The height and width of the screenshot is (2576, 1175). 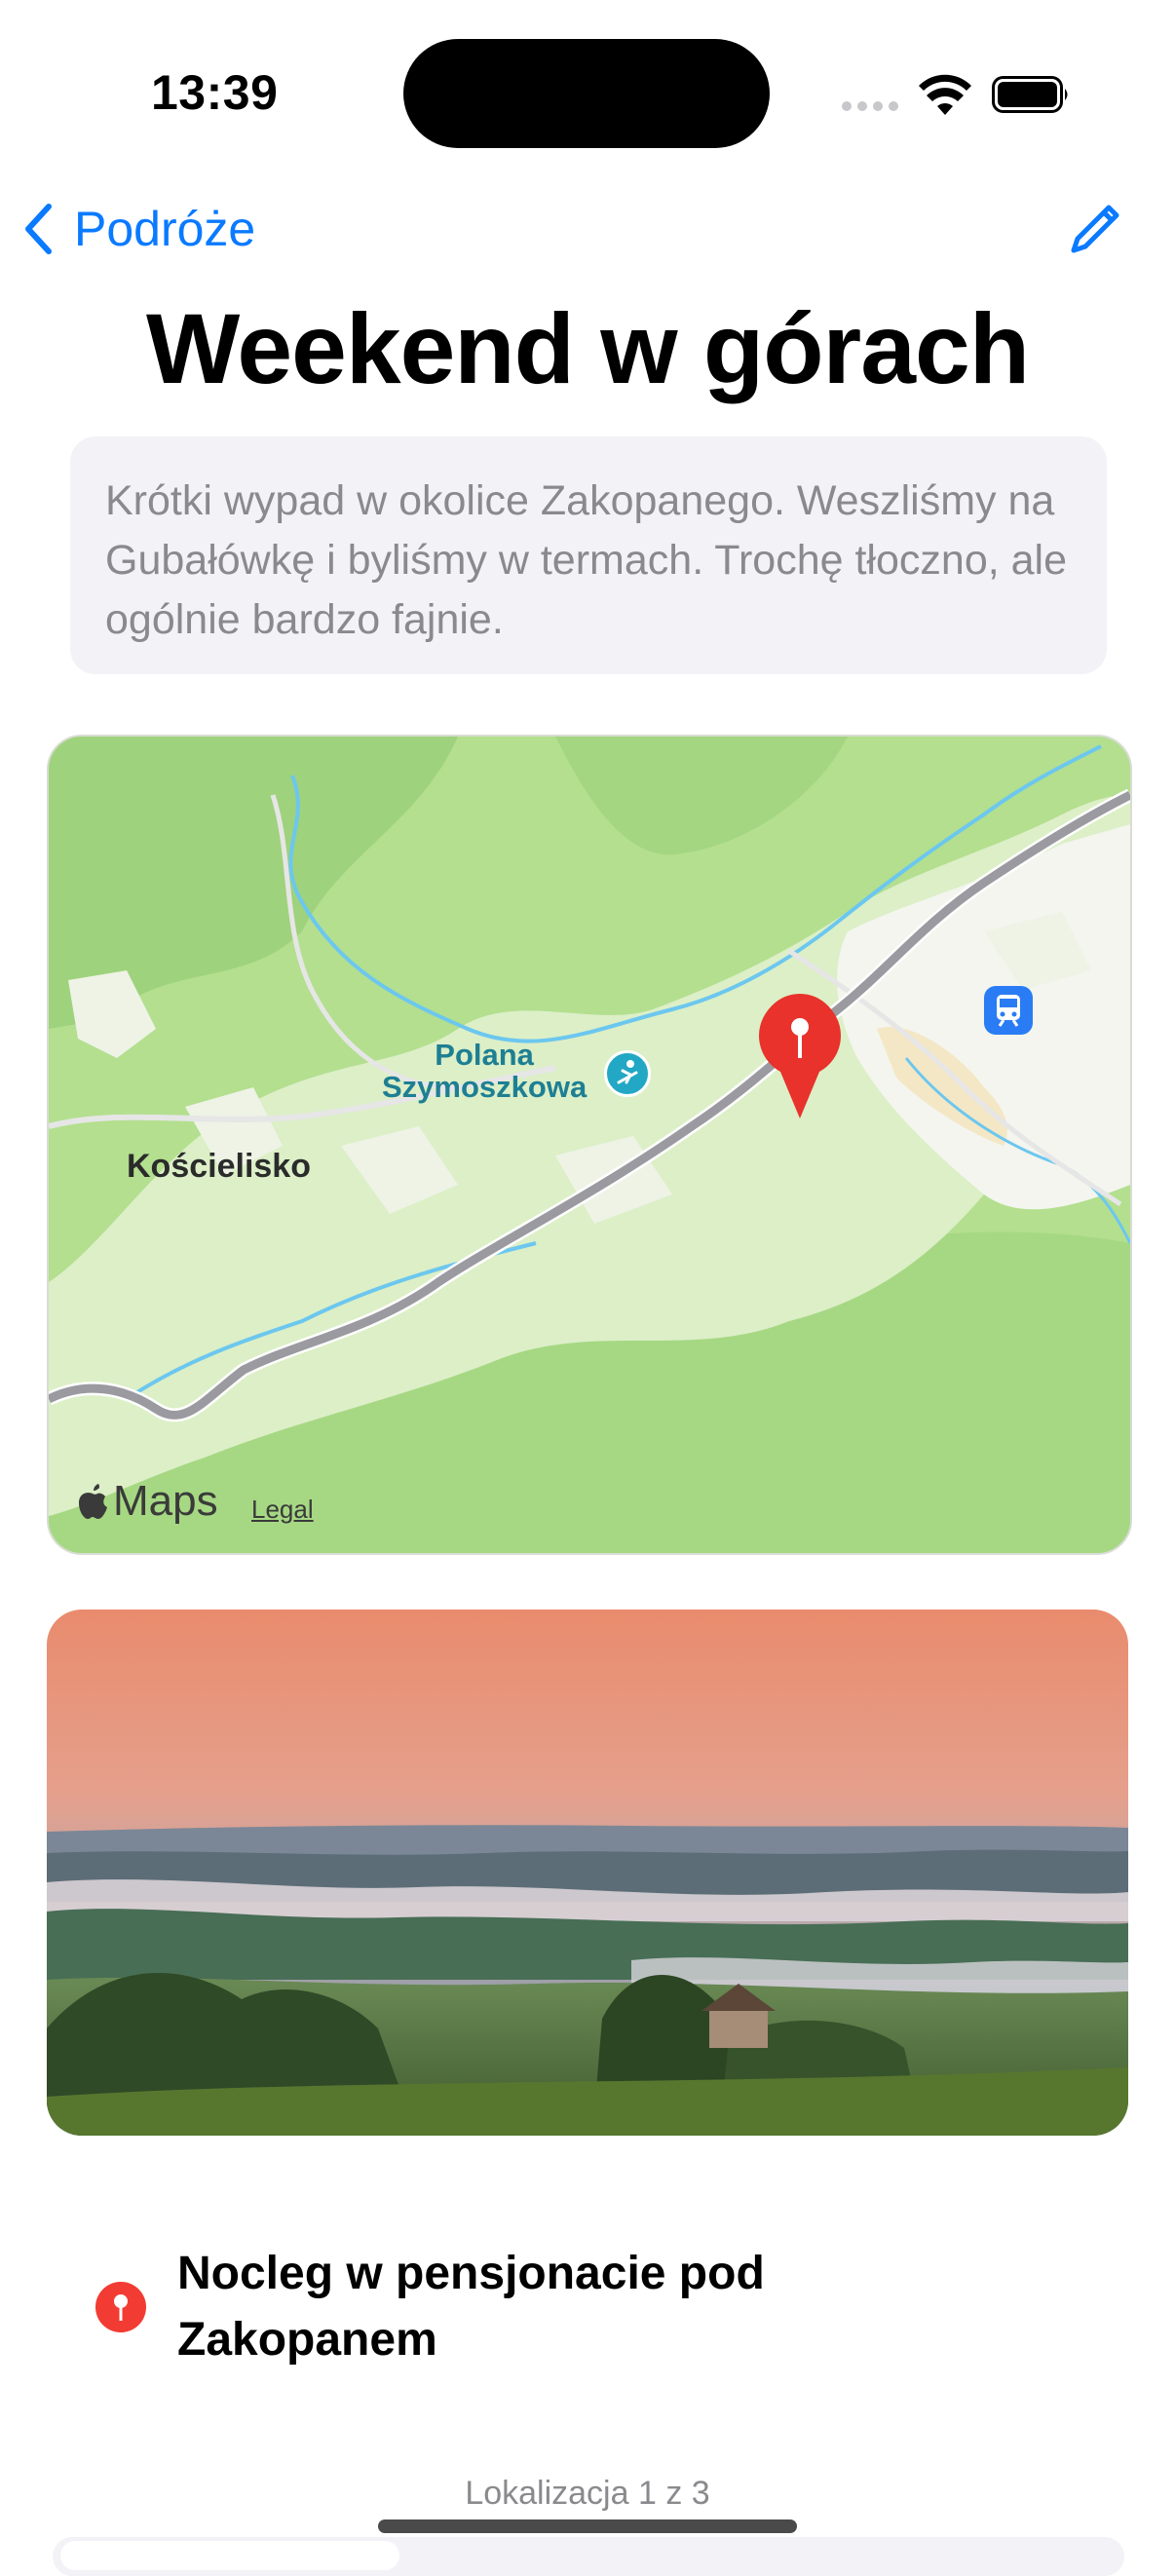 I want to click on back-button-label: Podróże, so click(x=165, y=229).